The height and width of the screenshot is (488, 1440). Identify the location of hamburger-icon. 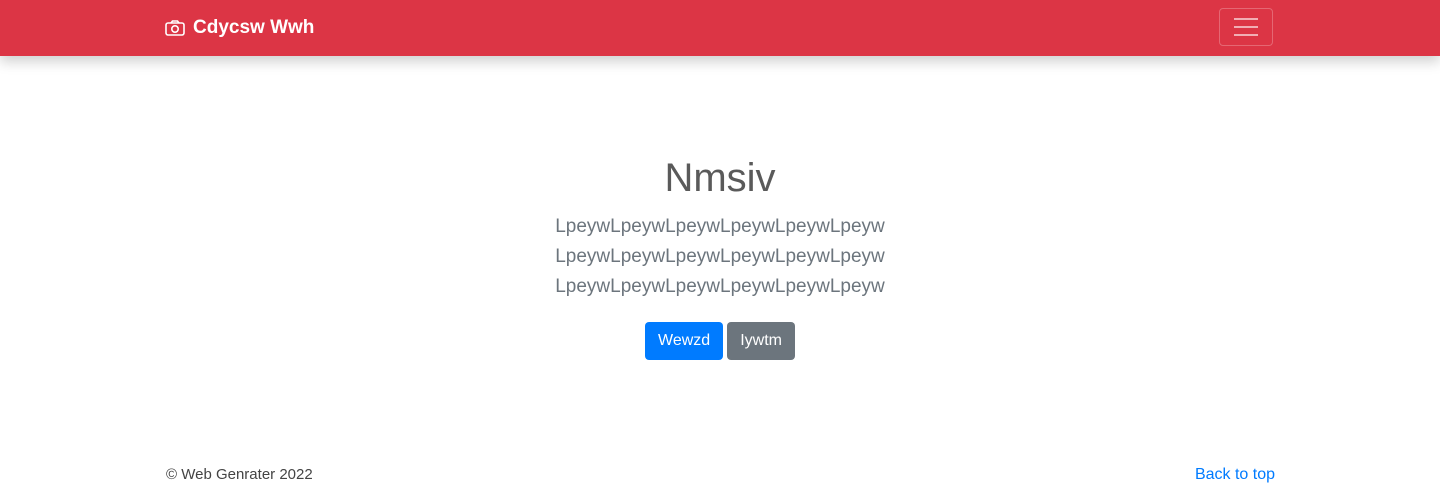
(1246, 27).